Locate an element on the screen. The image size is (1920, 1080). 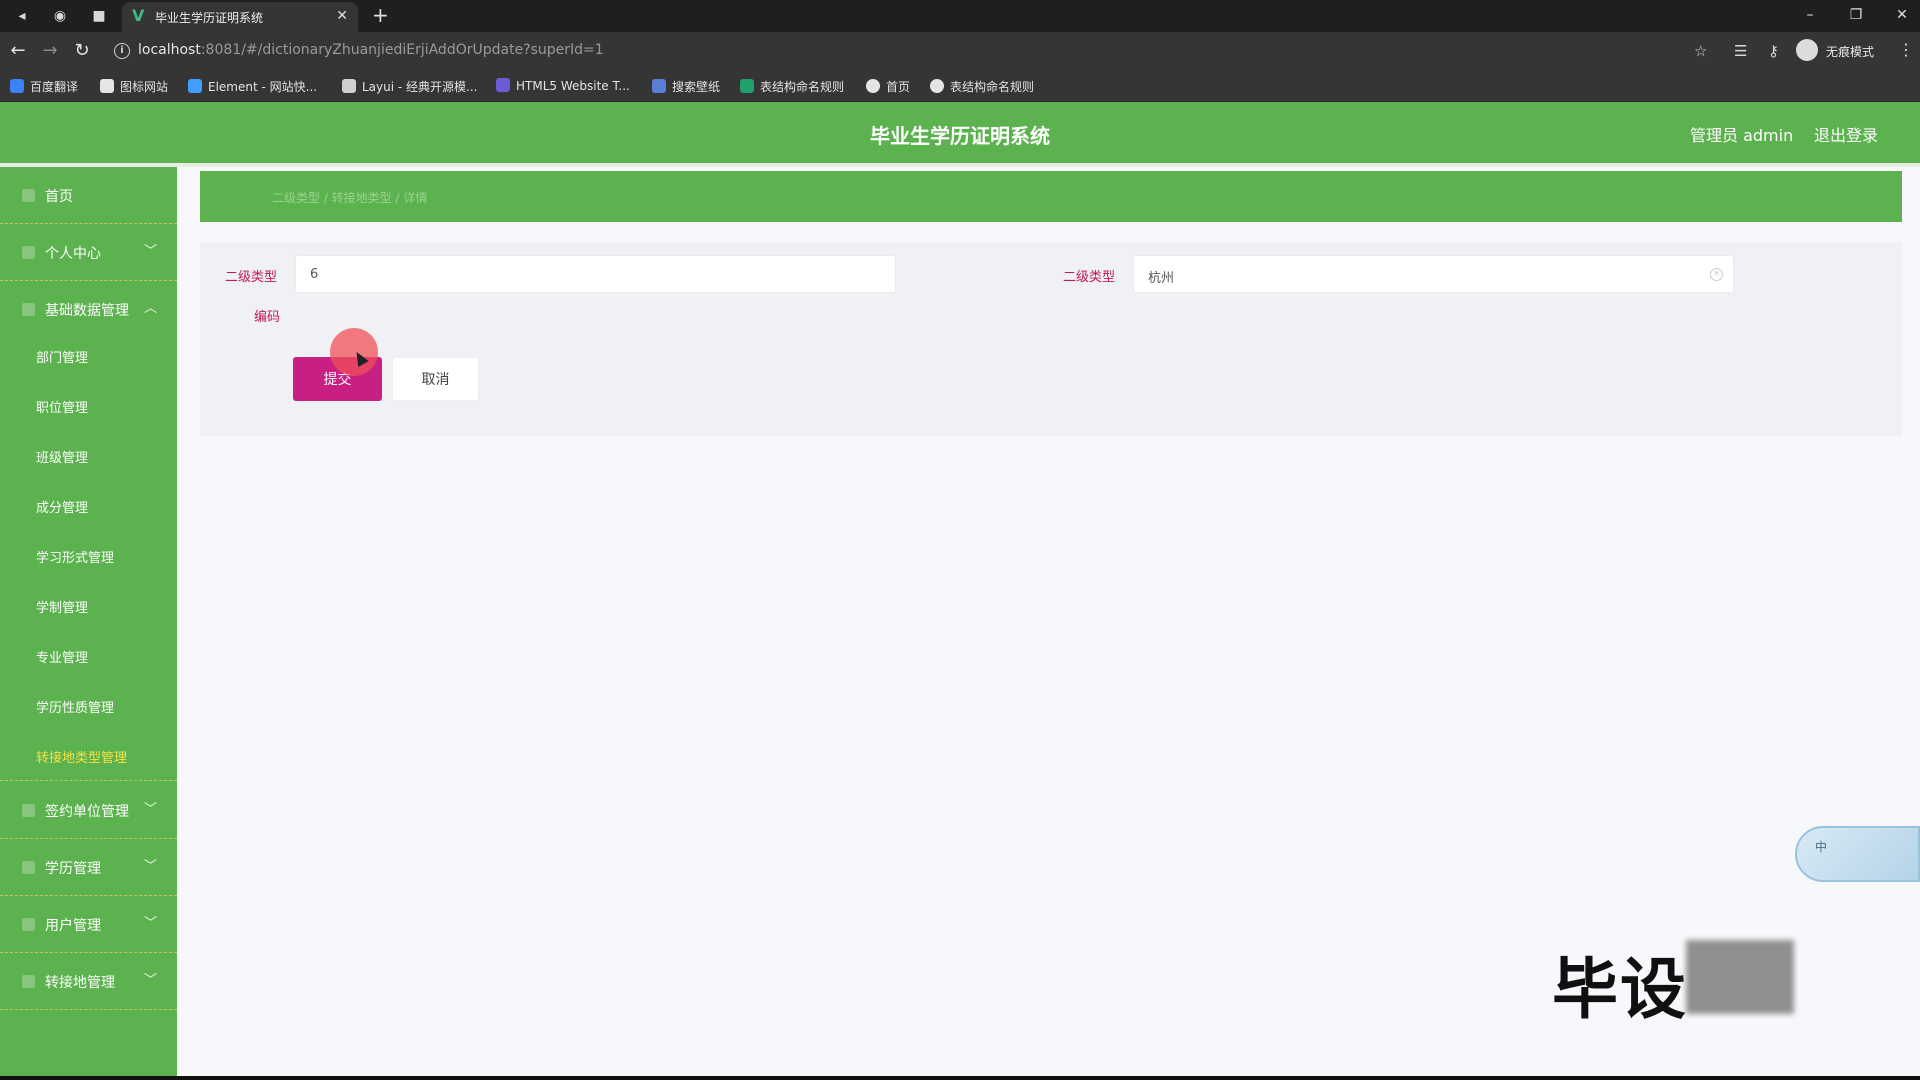
type-field-label: 二级类型 is located at coordinates (1089, 277).